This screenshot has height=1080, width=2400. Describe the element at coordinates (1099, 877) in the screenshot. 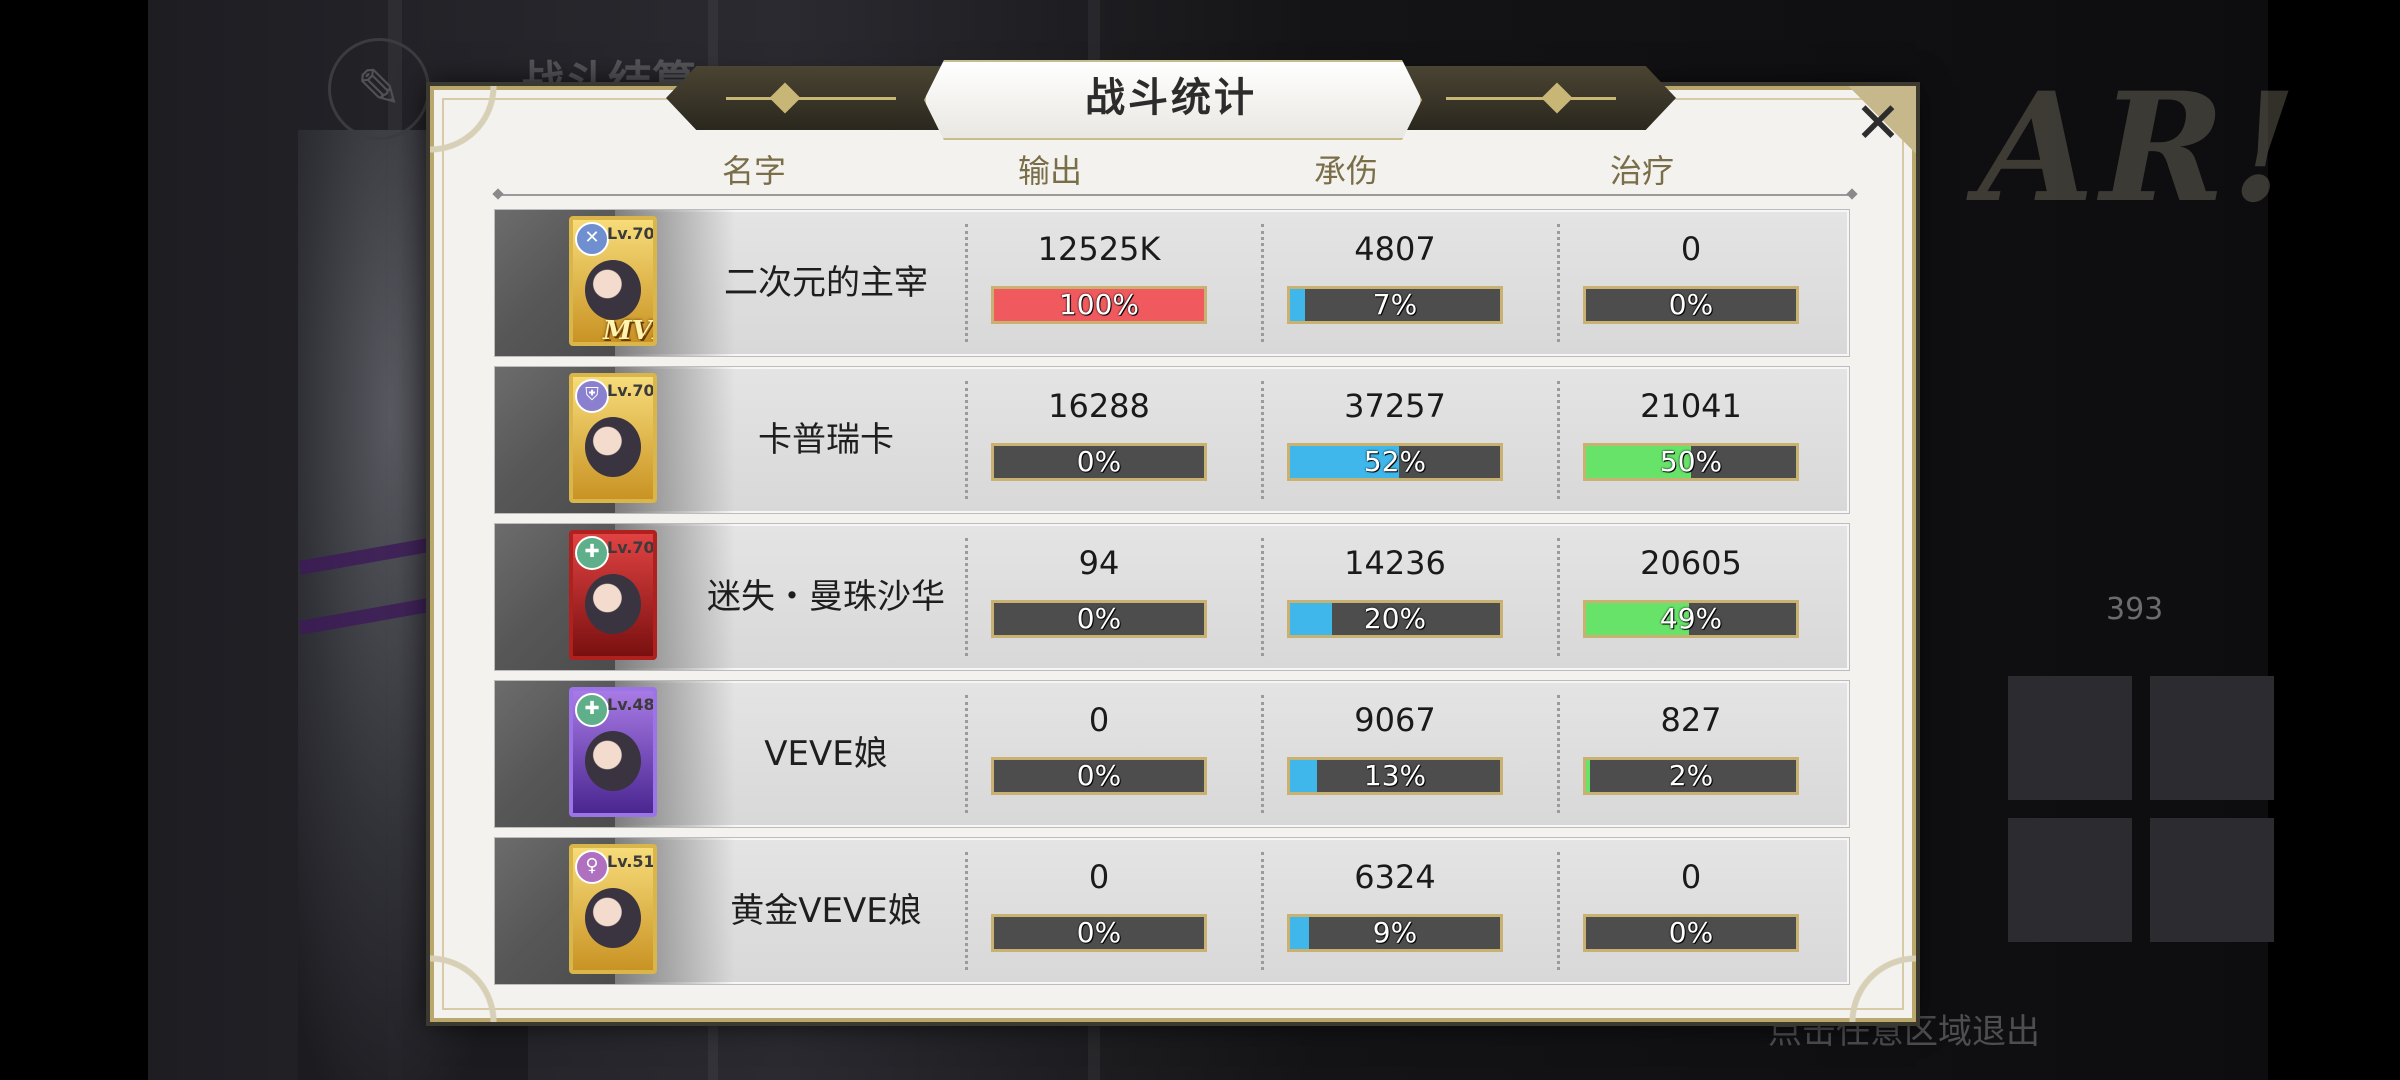

I see `output-value: 0` at that location.